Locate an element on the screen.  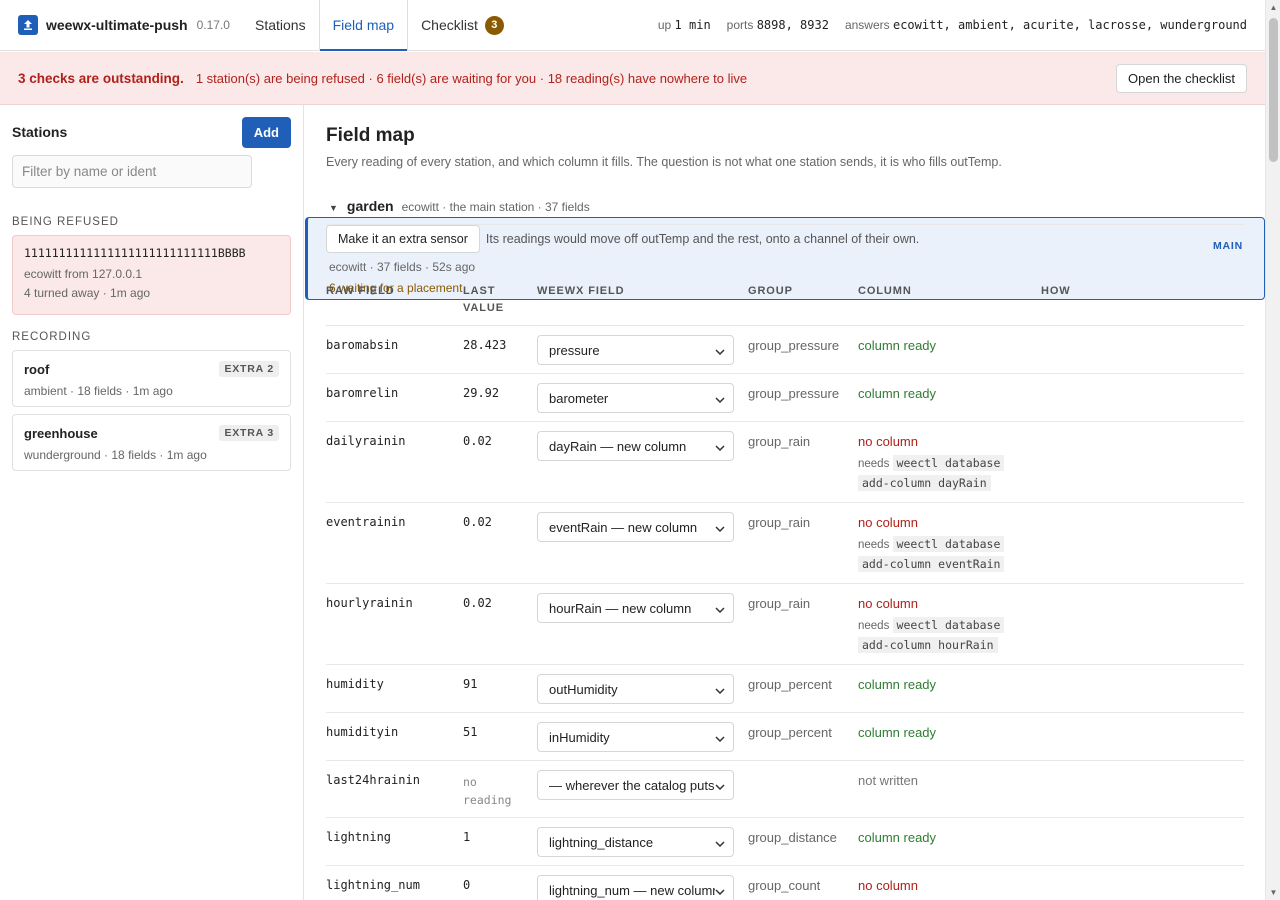
raw-field: baromrelin is located at coordinates (394, 397).